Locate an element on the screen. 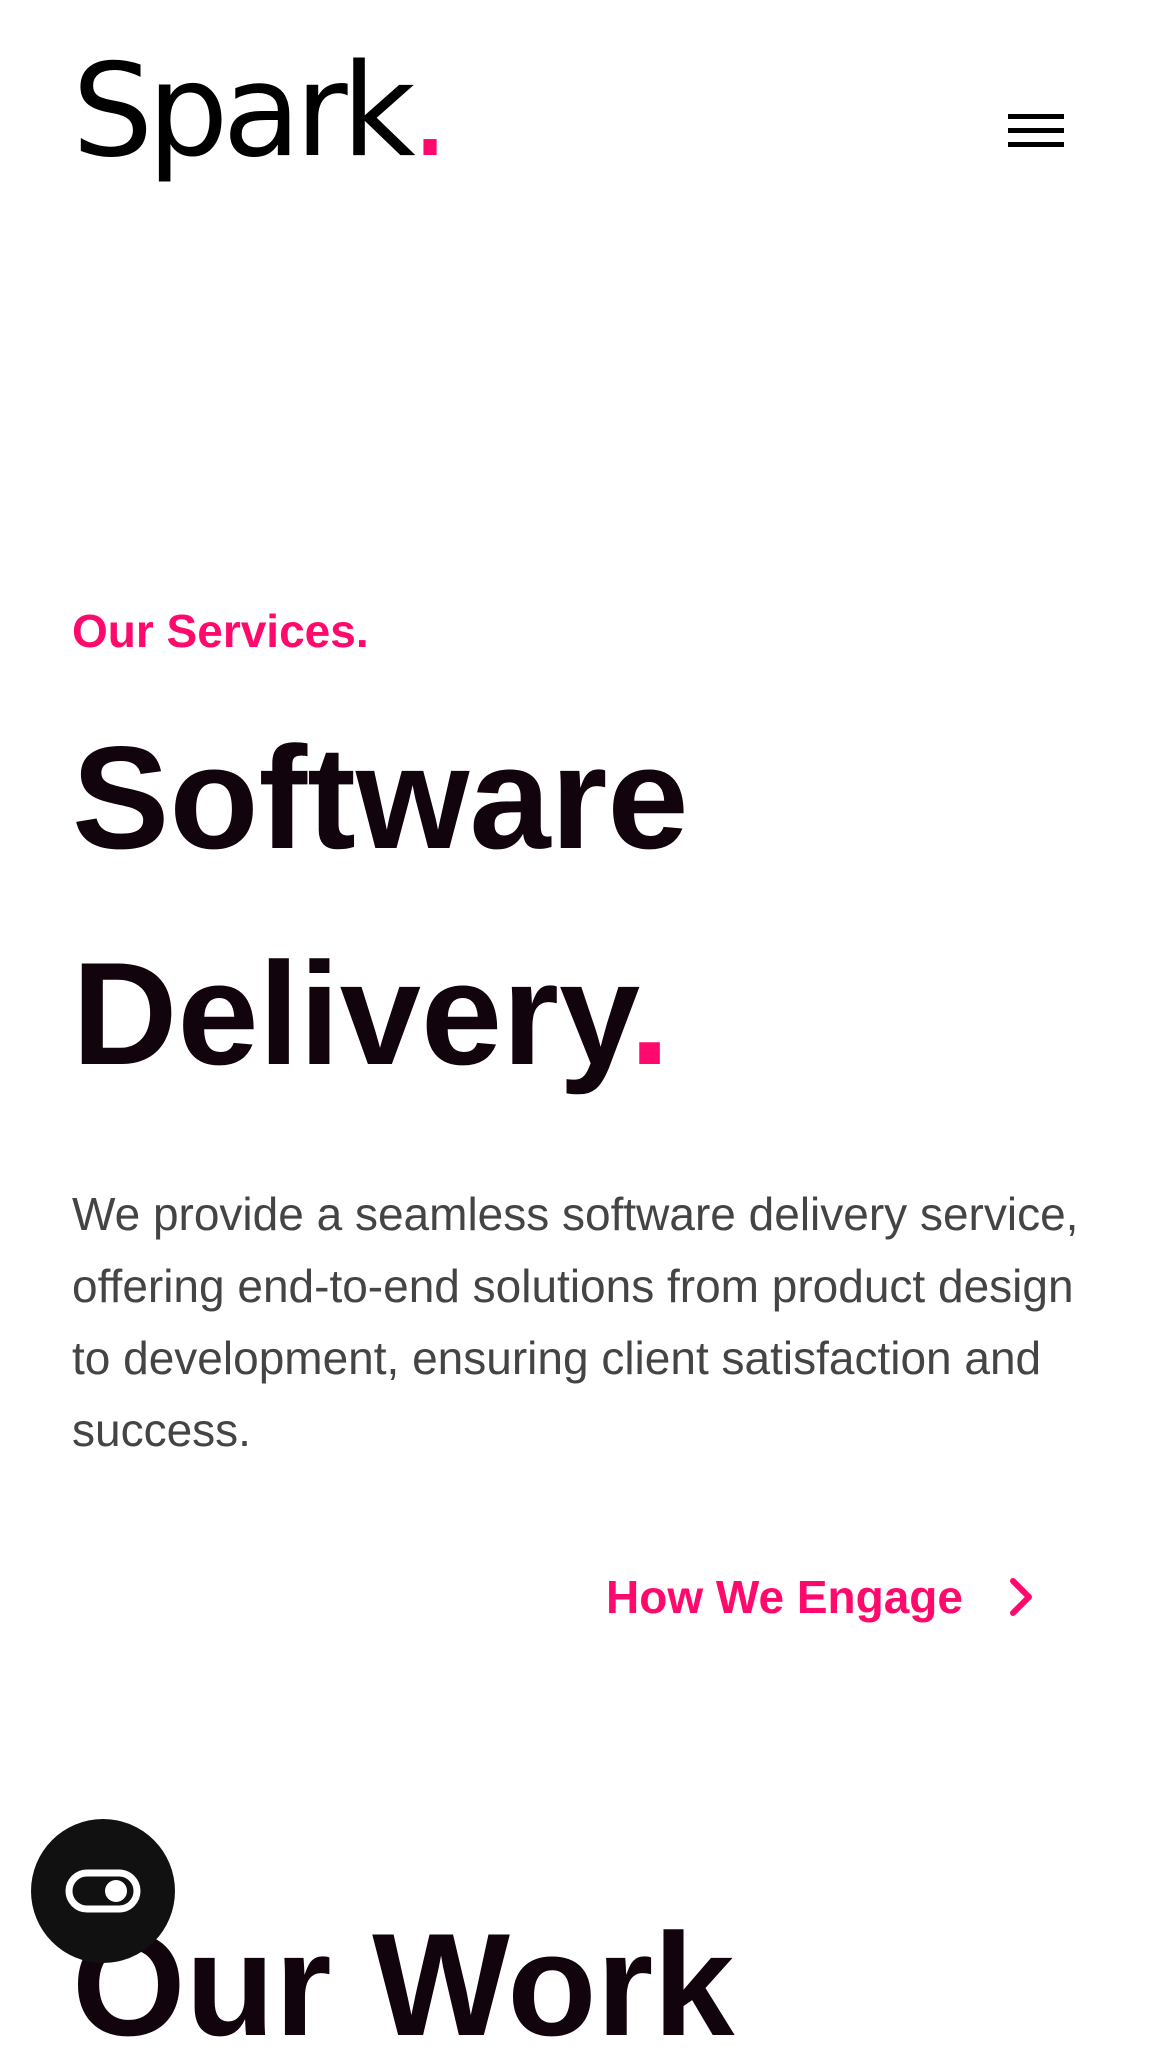  page-title: Software Delivery. is located at coordinates (380, 906).